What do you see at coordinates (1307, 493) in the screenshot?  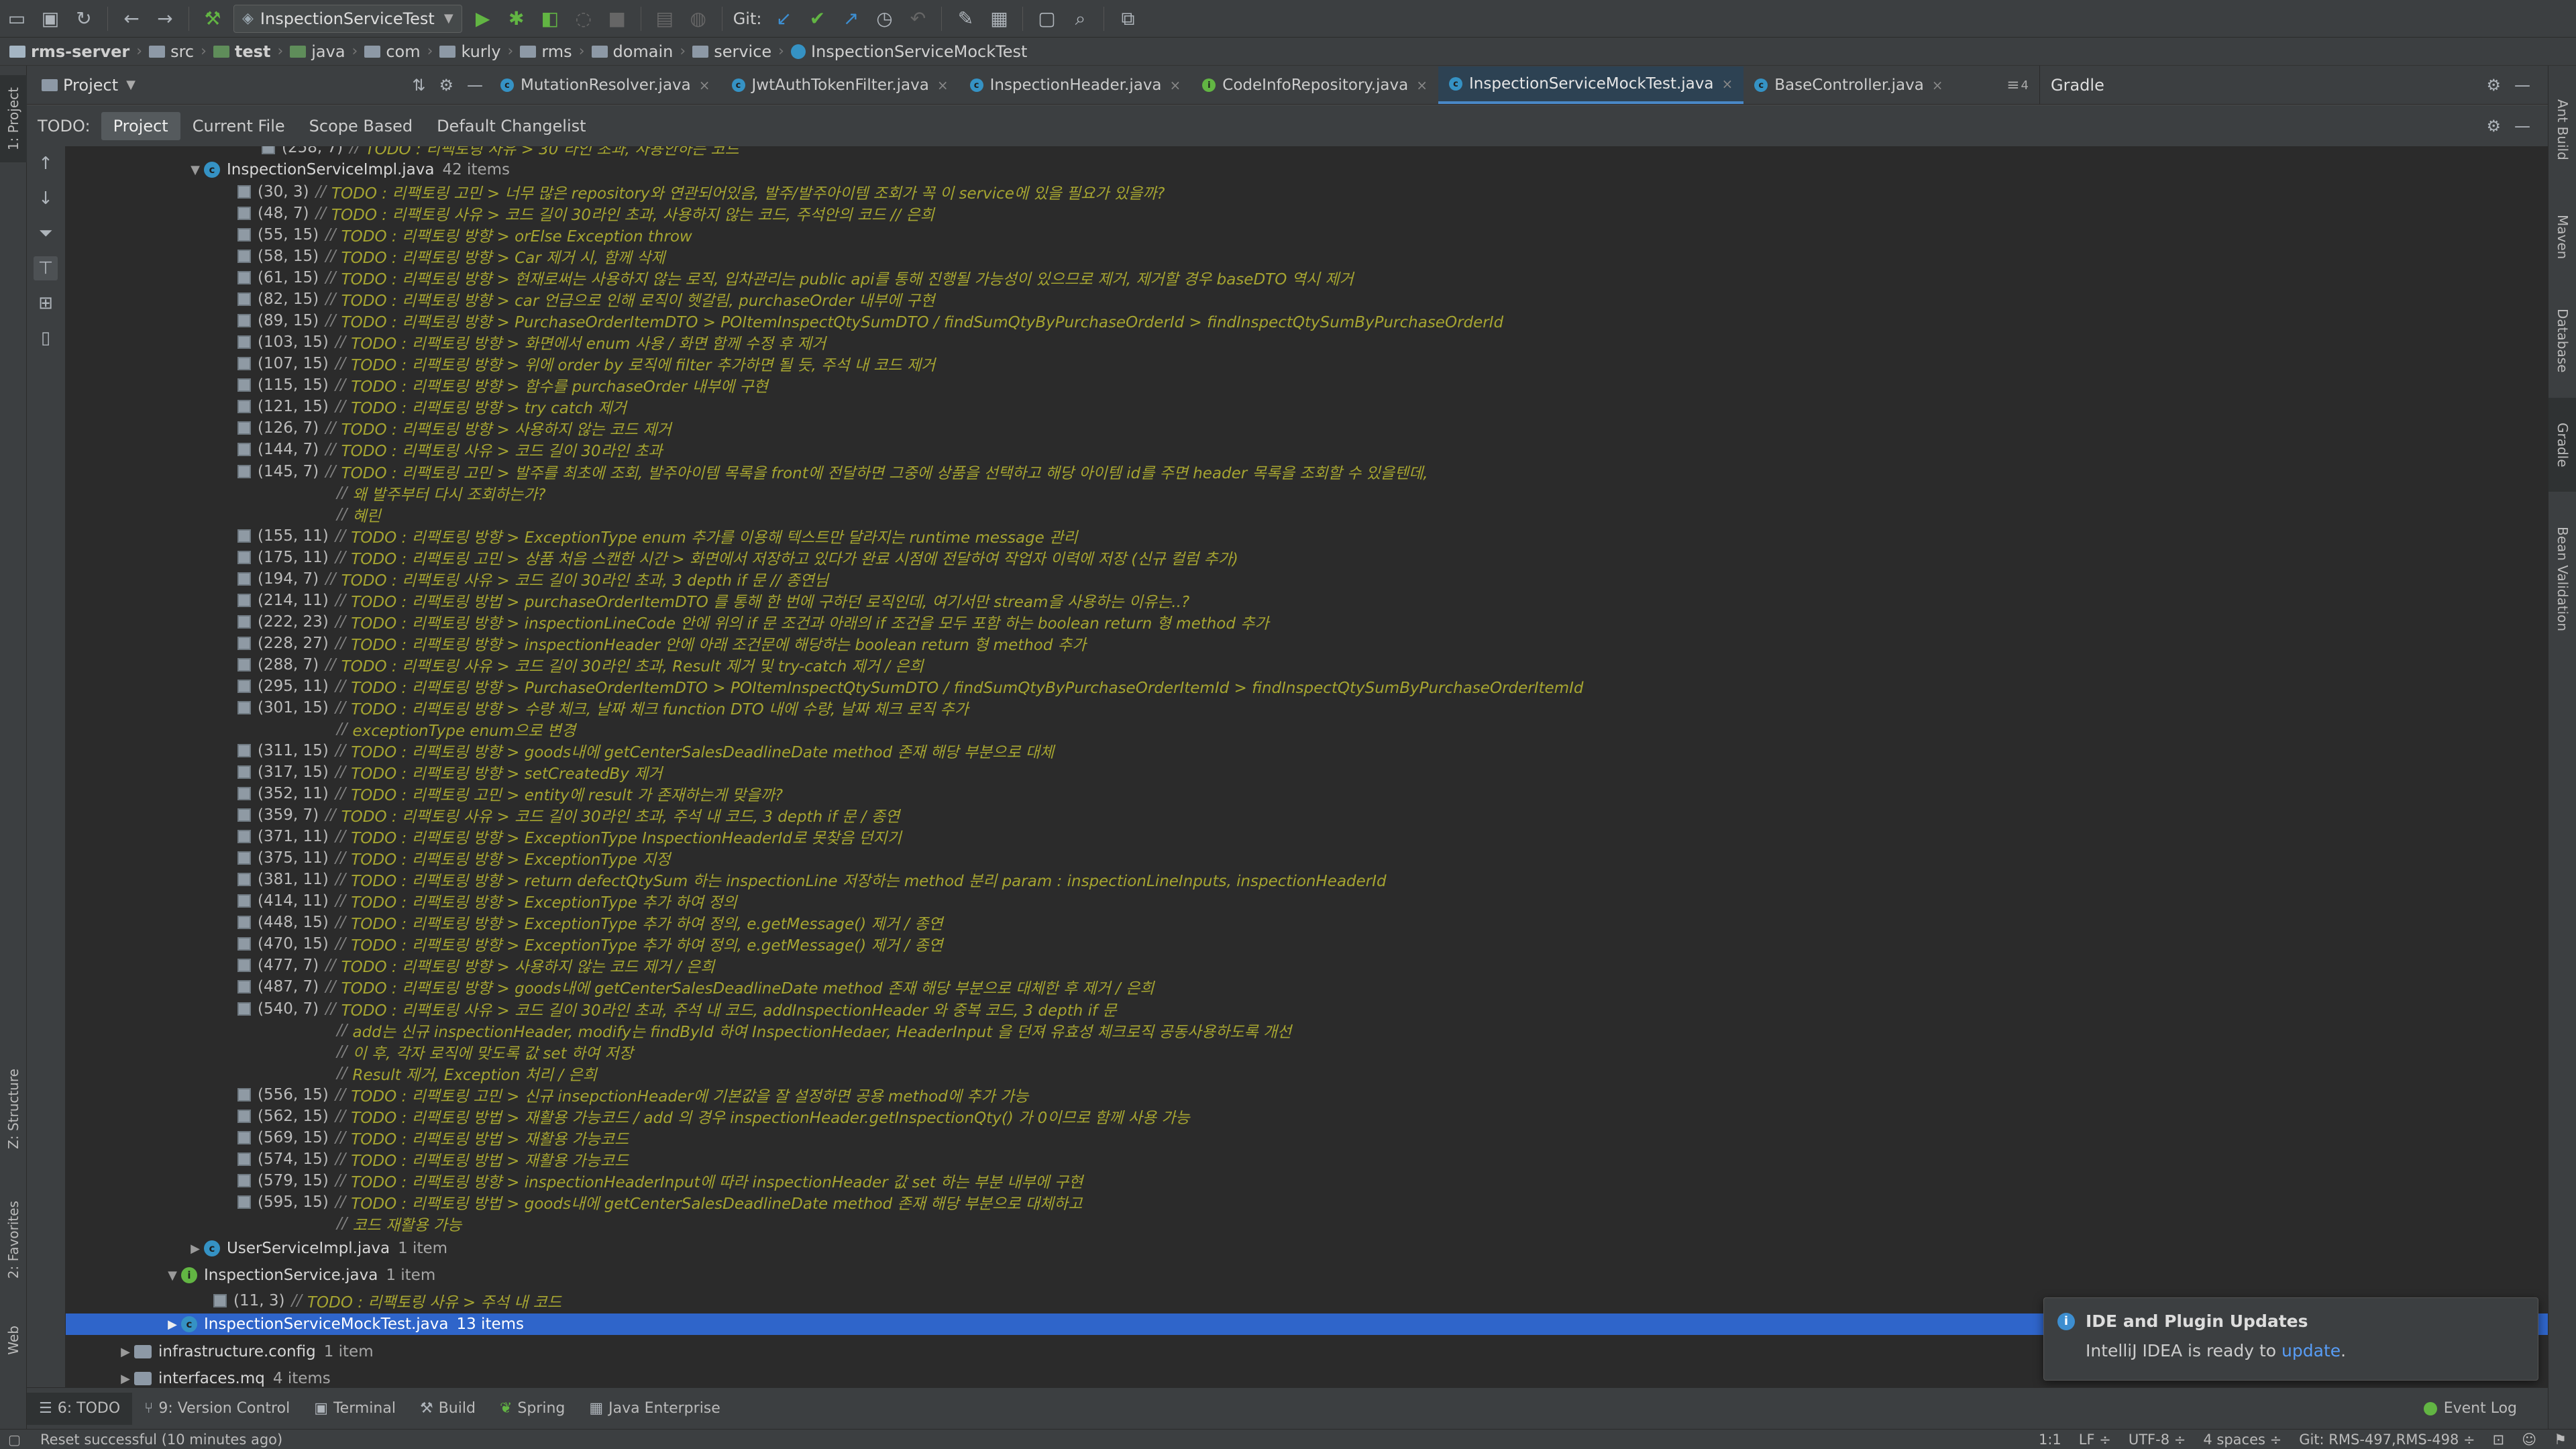 I see `todo-item-continuation: // 왜 발주부터 다시 조회하는가?` at bounding box center [1307, 493].